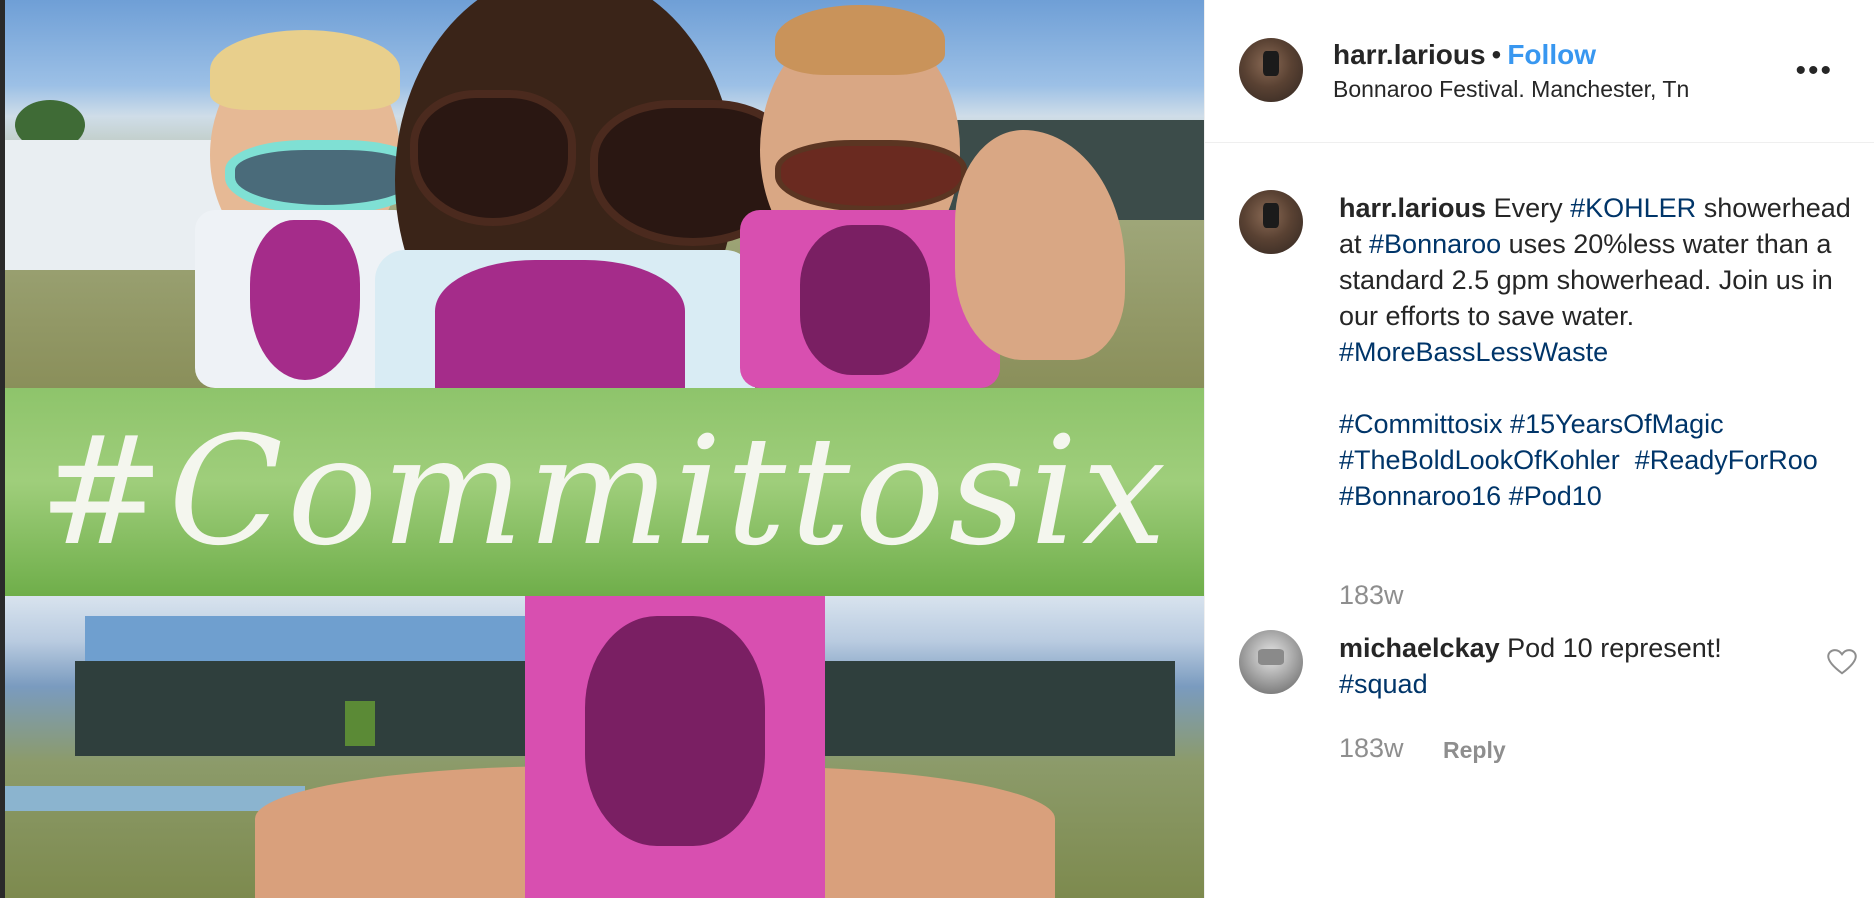 This screenshot has height=898, width=1874. Describe the element at coordinates (1419, 648) in the screenshot. I see `commenter-username: michaelckay` at that location.